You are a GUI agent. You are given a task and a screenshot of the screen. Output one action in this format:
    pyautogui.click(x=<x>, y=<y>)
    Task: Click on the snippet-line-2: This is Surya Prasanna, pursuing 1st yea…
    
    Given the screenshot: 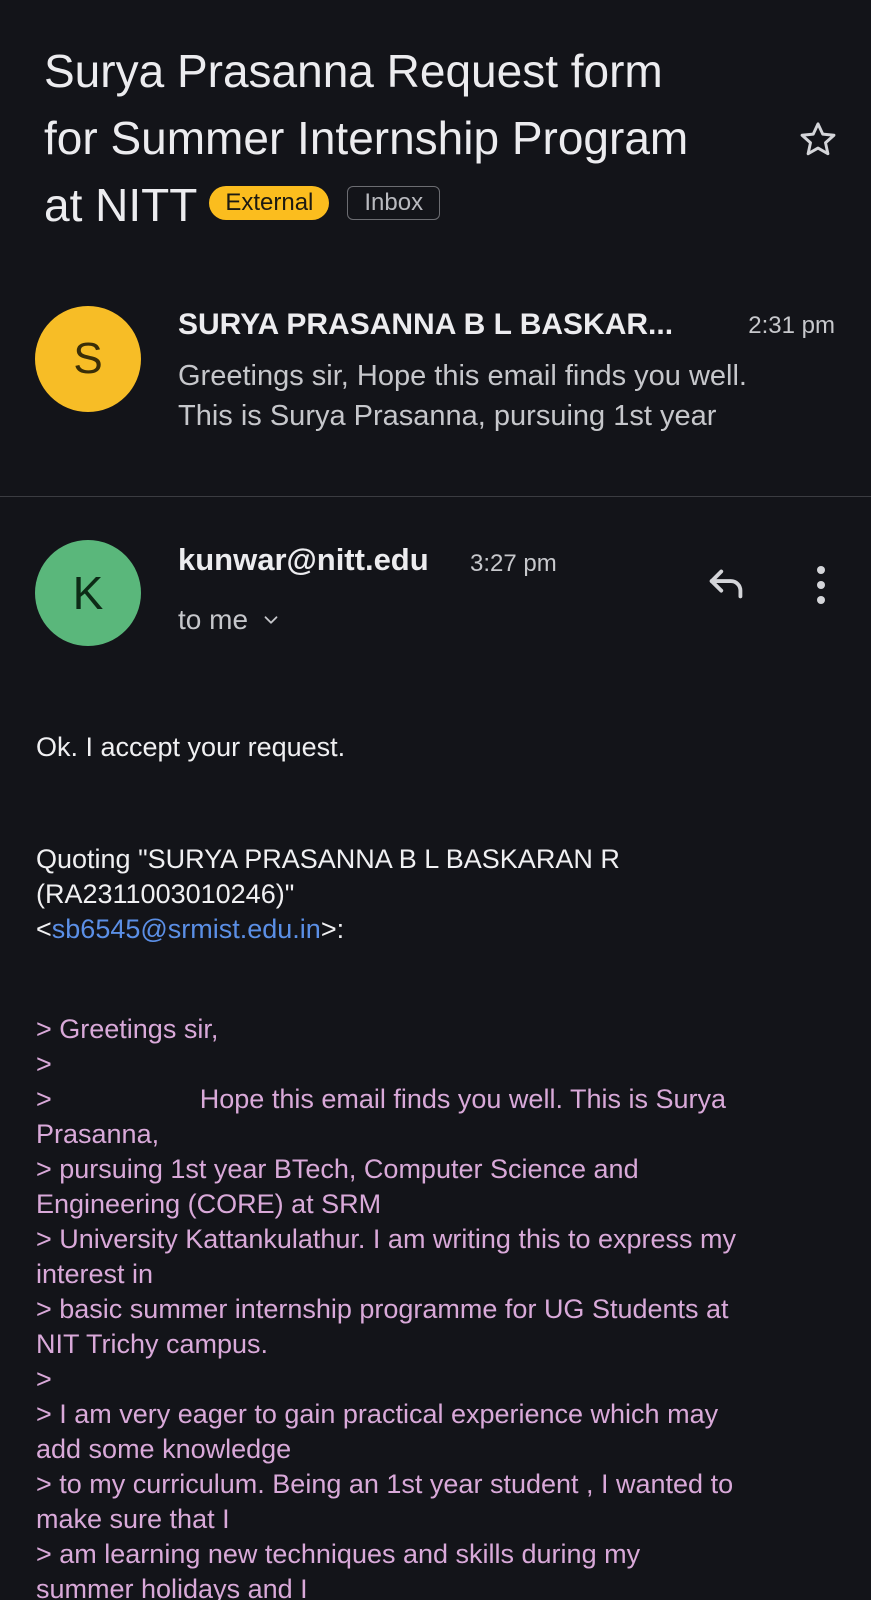 What is the action you would take?
    pyautogui.click(x=447, y=416)
    